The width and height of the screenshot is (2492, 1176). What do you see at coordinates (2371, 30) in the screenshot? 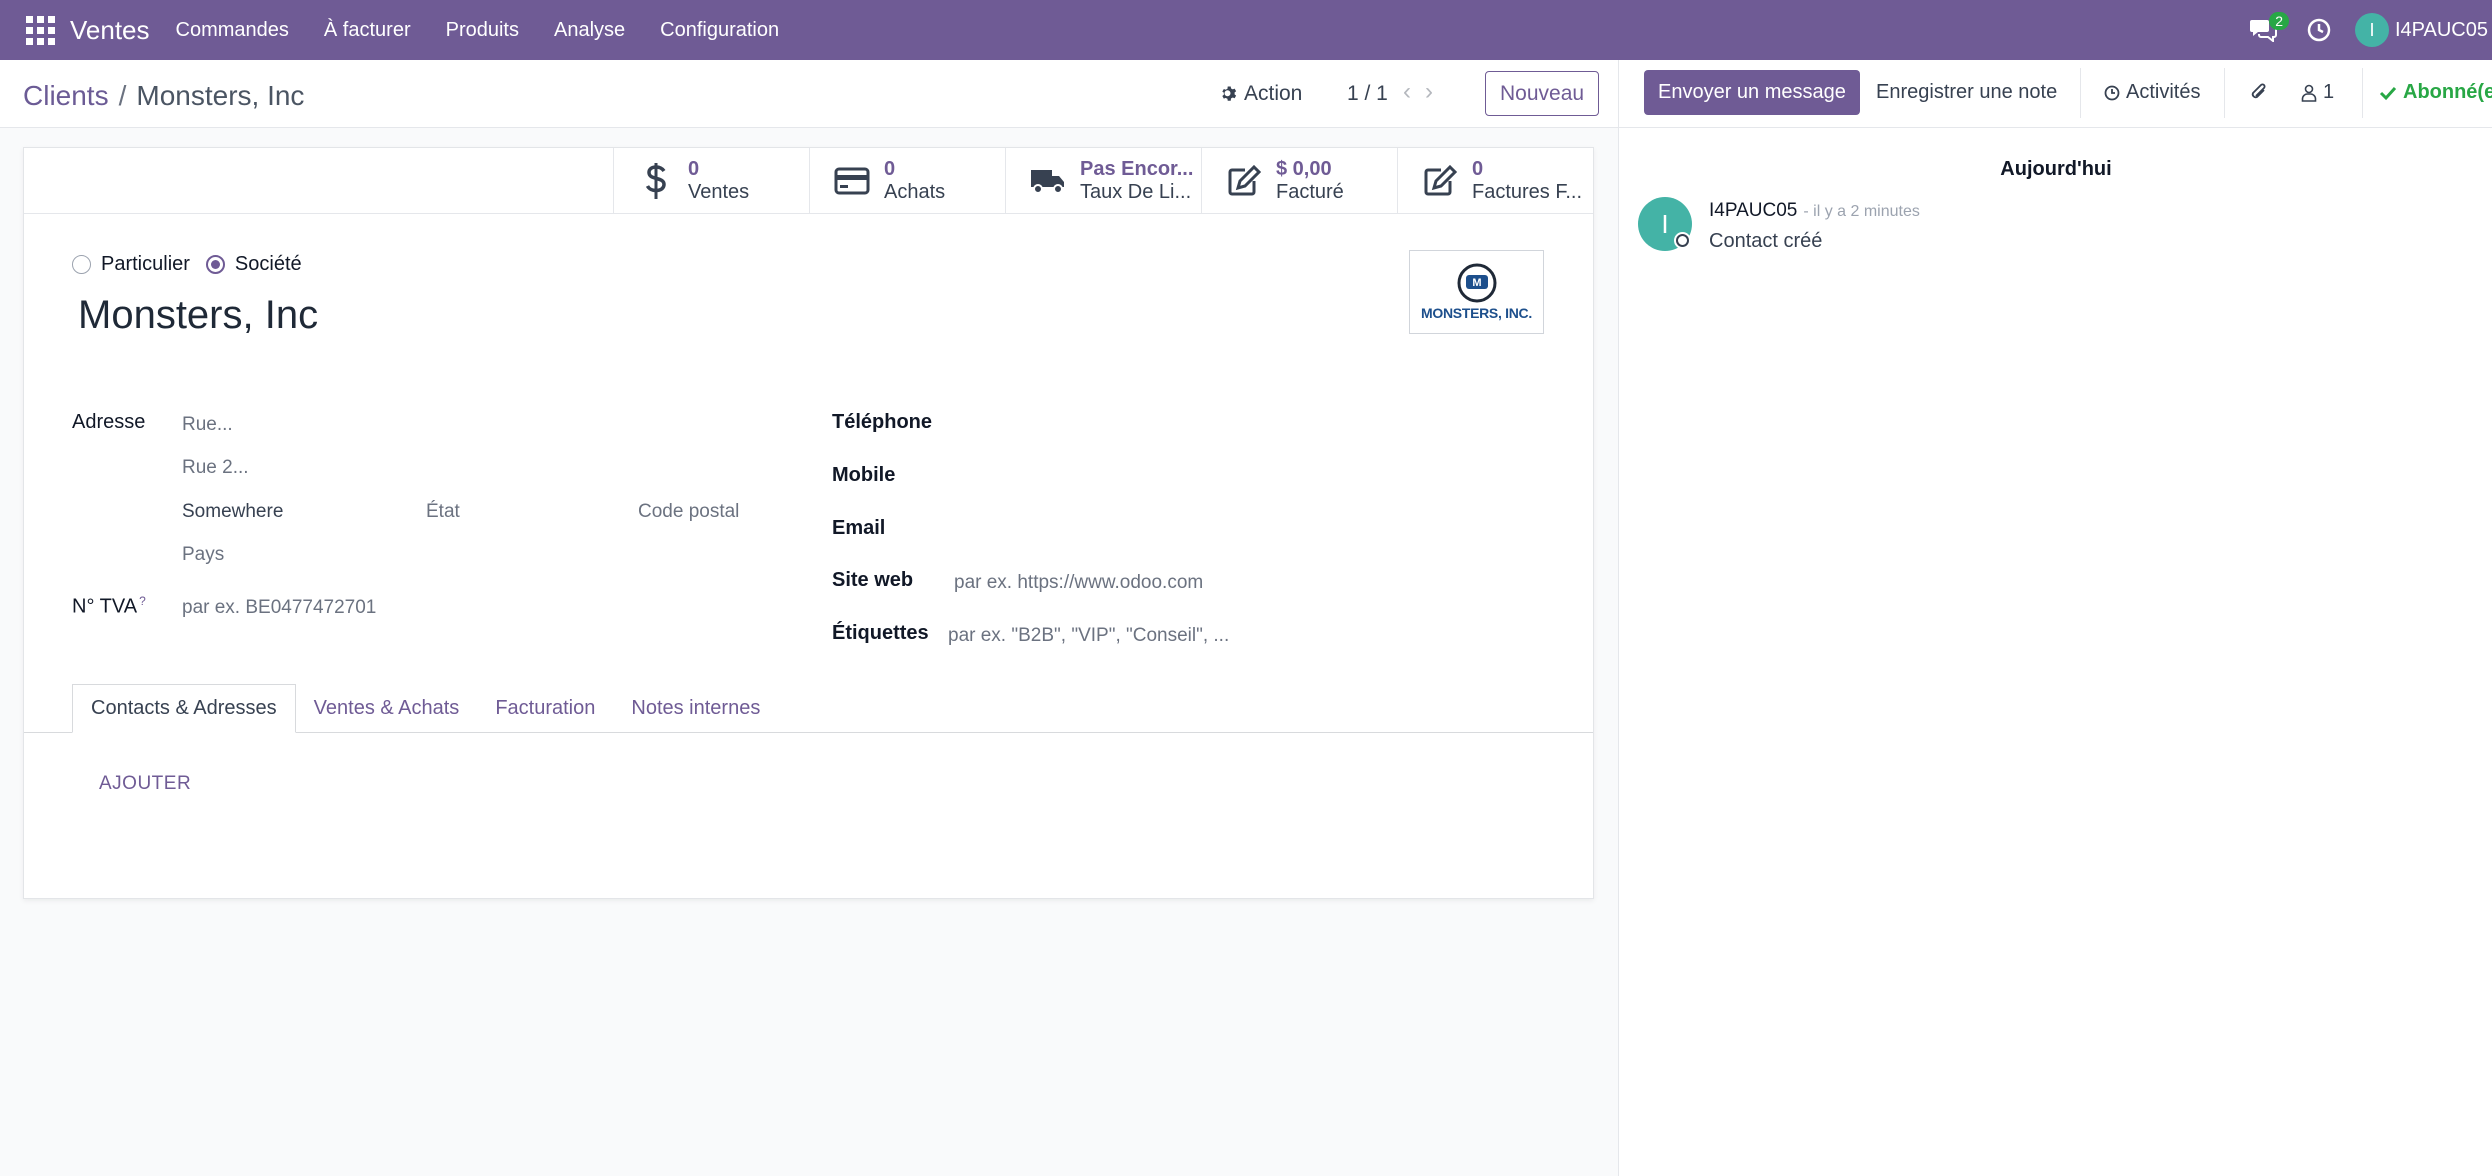
I see `user-avatar: I` at bounding box center [2371, 30].